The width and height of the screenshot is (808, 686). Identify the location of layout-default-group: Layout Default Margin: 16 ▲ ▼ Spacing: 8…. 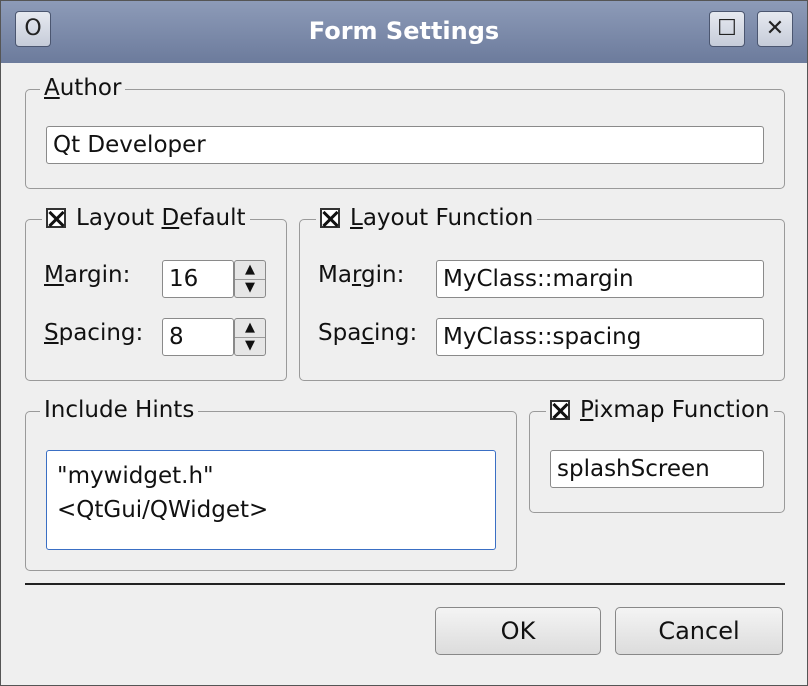
(156, 293).